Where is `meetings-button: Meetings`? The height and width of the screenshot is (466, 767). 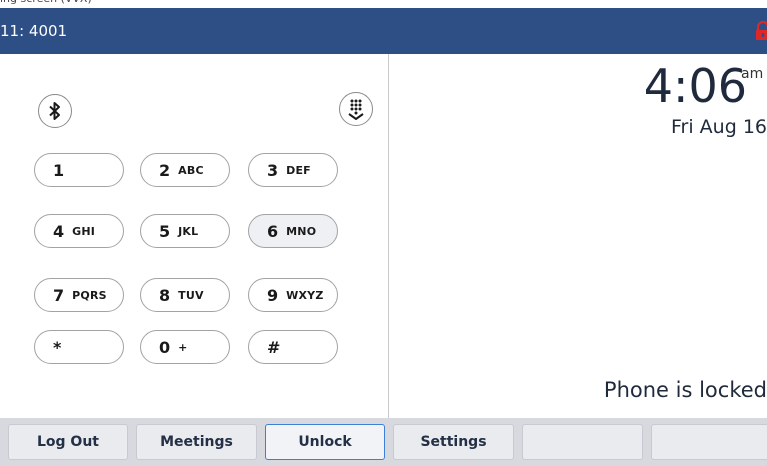 meetings-button: Meetings is located at coordinates (196, 442).